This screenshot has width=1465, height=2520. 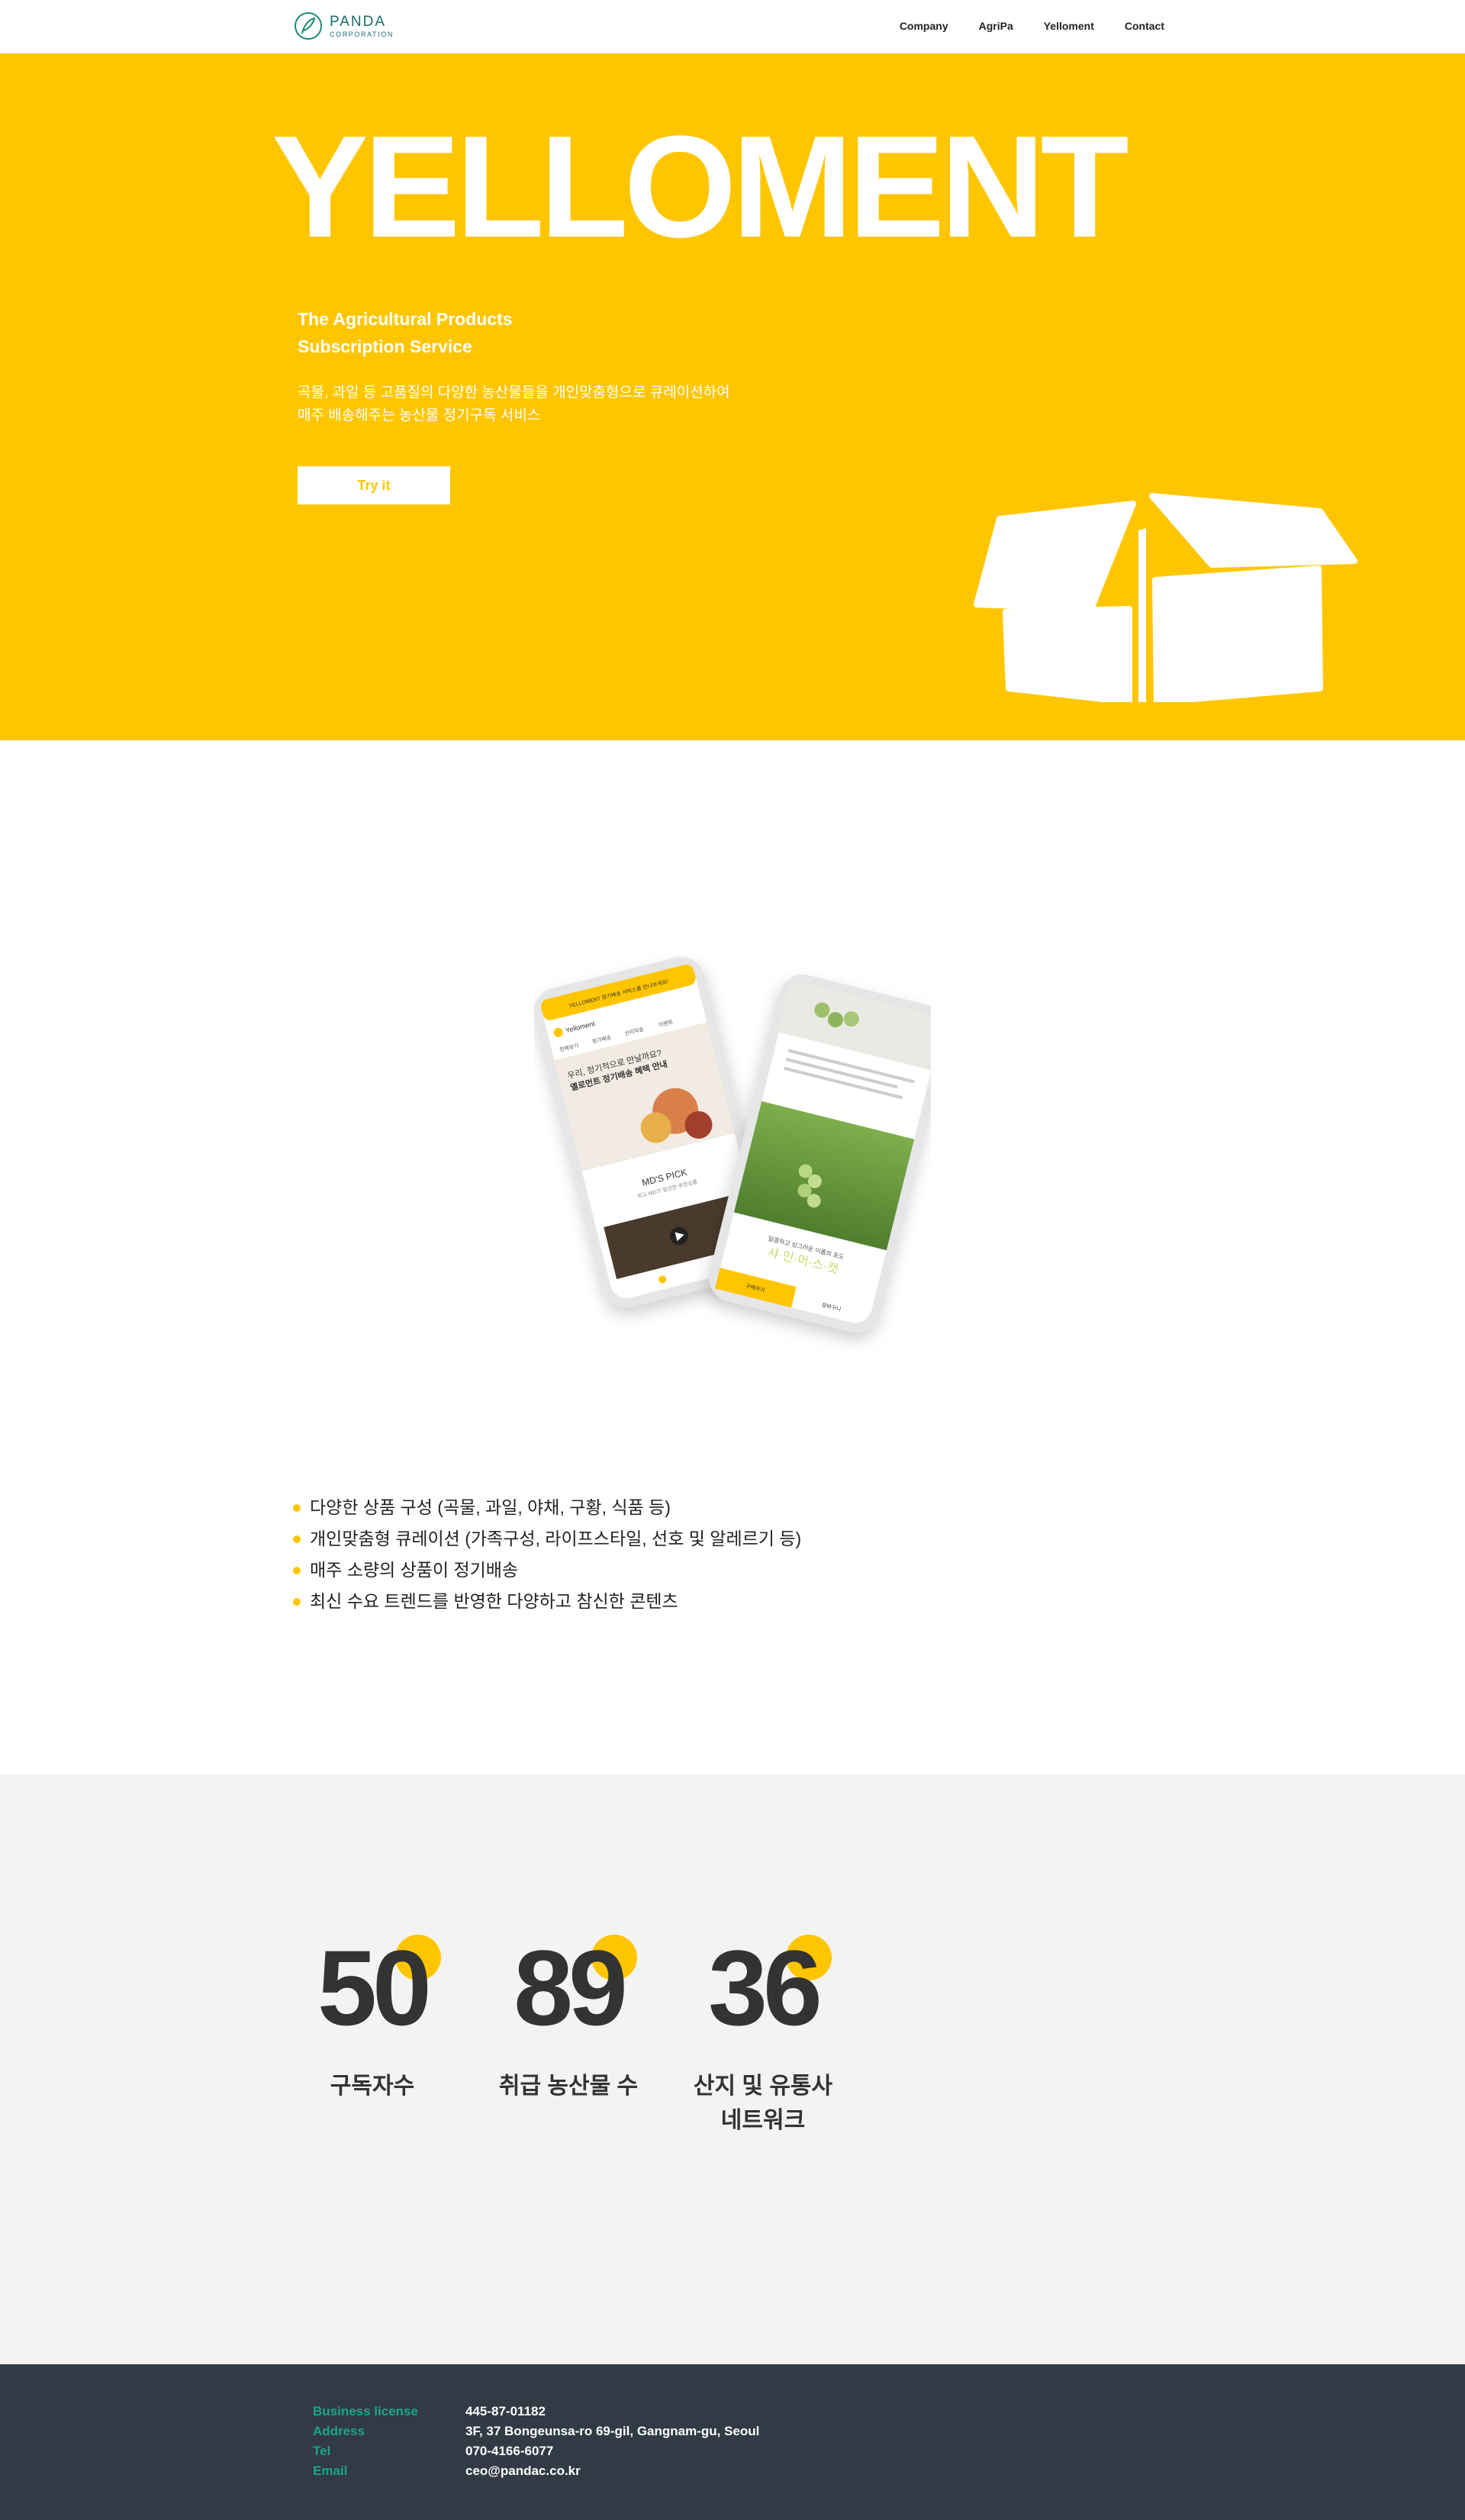 What do you see at coordinates (308, 26) in the screenshot?
I see `panda-logo-icon` at bounding box center [308, 26].